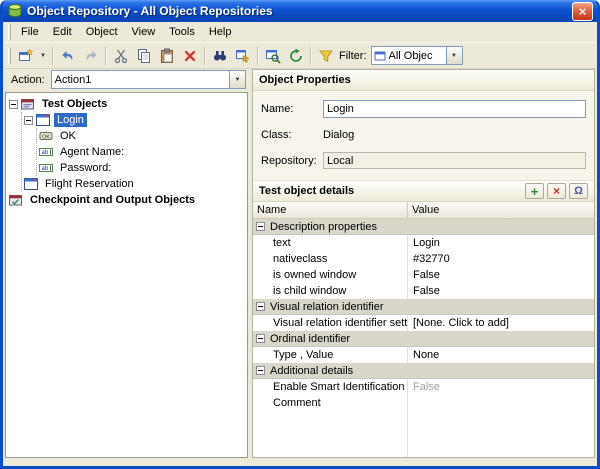 The width and height of the screenshot is (600, 469). I want to click on property-row: Comment, so click(423, 403).